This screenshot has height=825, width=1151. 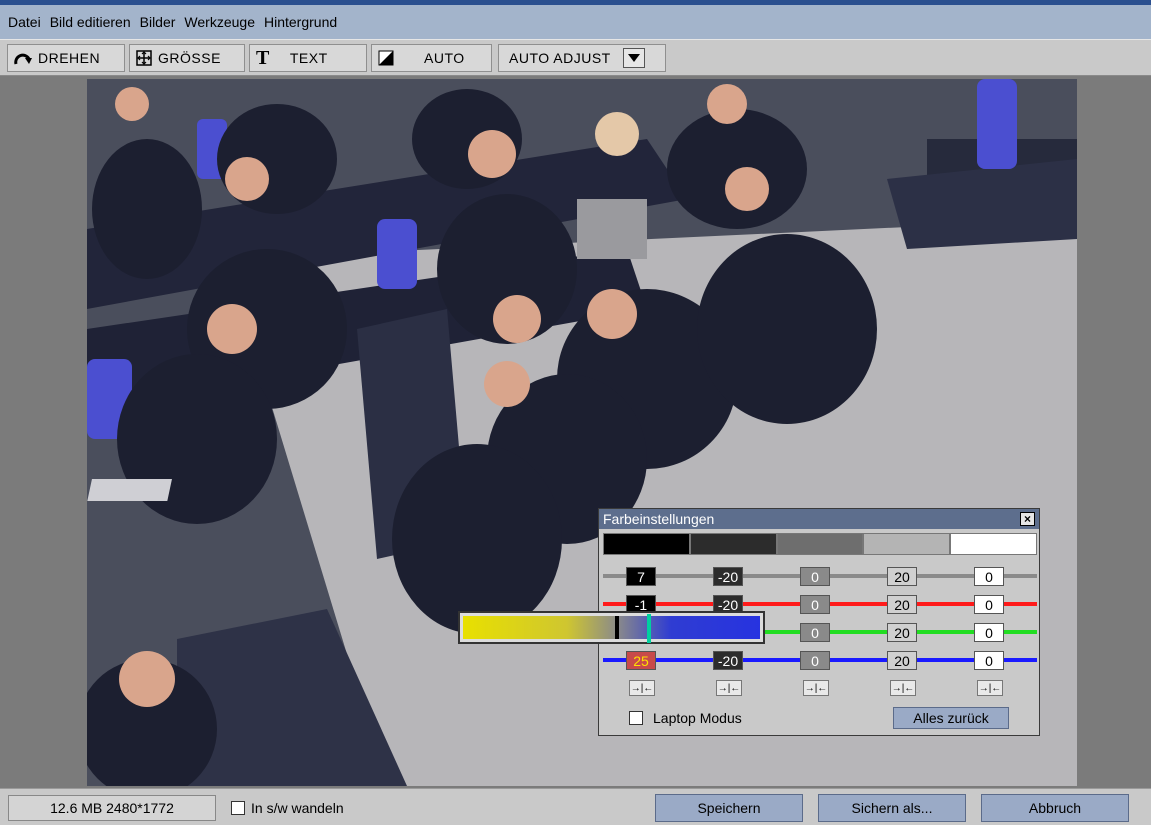 I want to click on grayscale-label: In s/w wandeln, so click(x=297, y=808).